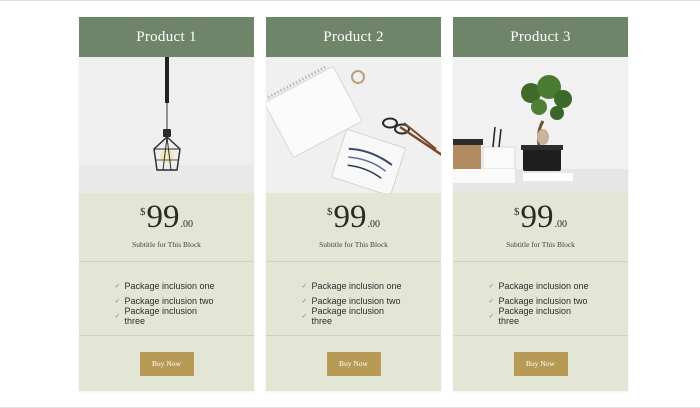  What do you see at coordinates (540, 37) in the screenshot?
I see `card-title: Product 3` at bounding box center [540, 37].